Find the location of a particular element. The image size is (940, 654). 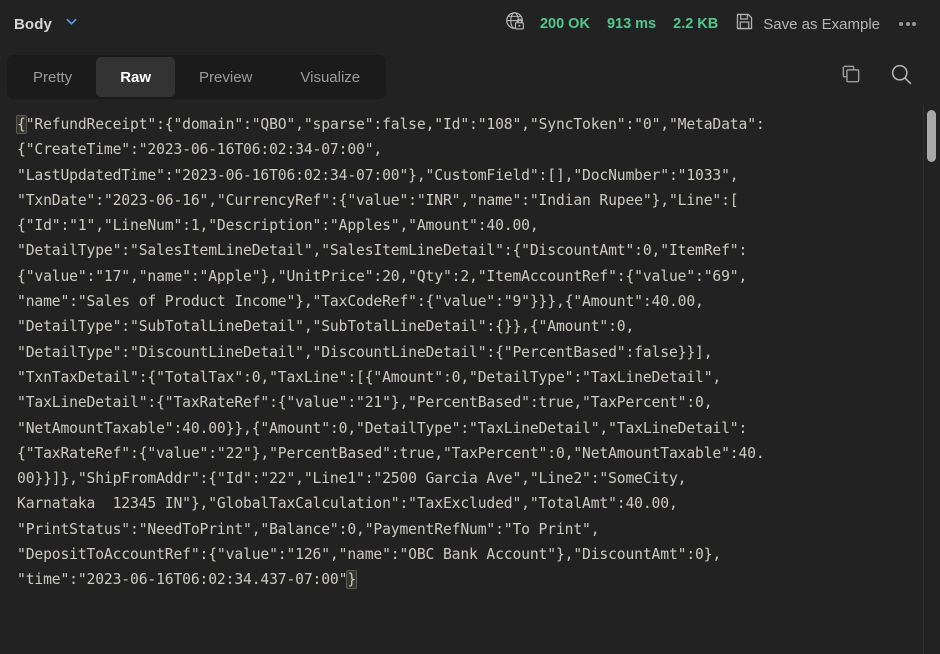

tab-preview-label: Preview is located at coordinates (226, 77).